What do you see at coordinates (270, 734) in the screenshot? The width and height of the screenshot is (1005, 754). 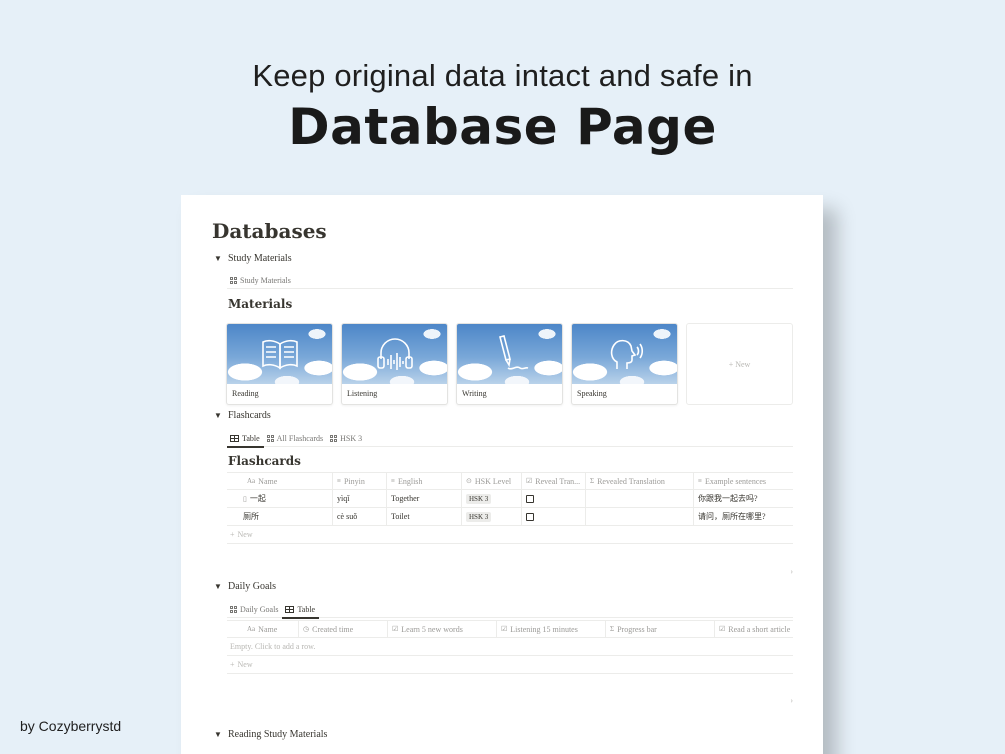 I see `toggle-reading-study-materials: ▼ Reading Study Materials` at bounding box center [270, 734].